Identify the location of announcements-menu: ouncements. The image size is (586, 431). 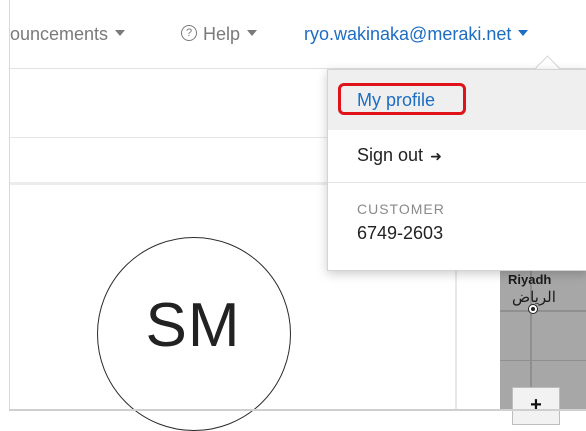
(68, 34).